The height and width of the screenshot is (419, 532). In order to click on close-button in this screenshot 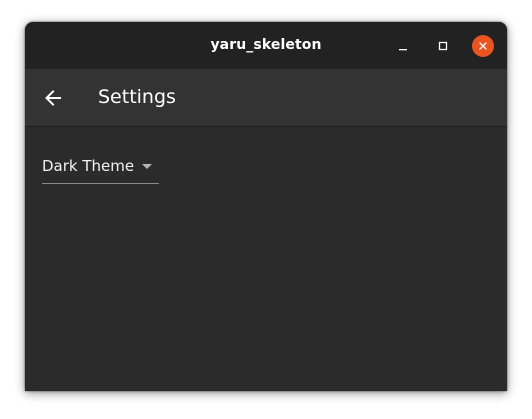, I will do `click(483, 46)`.